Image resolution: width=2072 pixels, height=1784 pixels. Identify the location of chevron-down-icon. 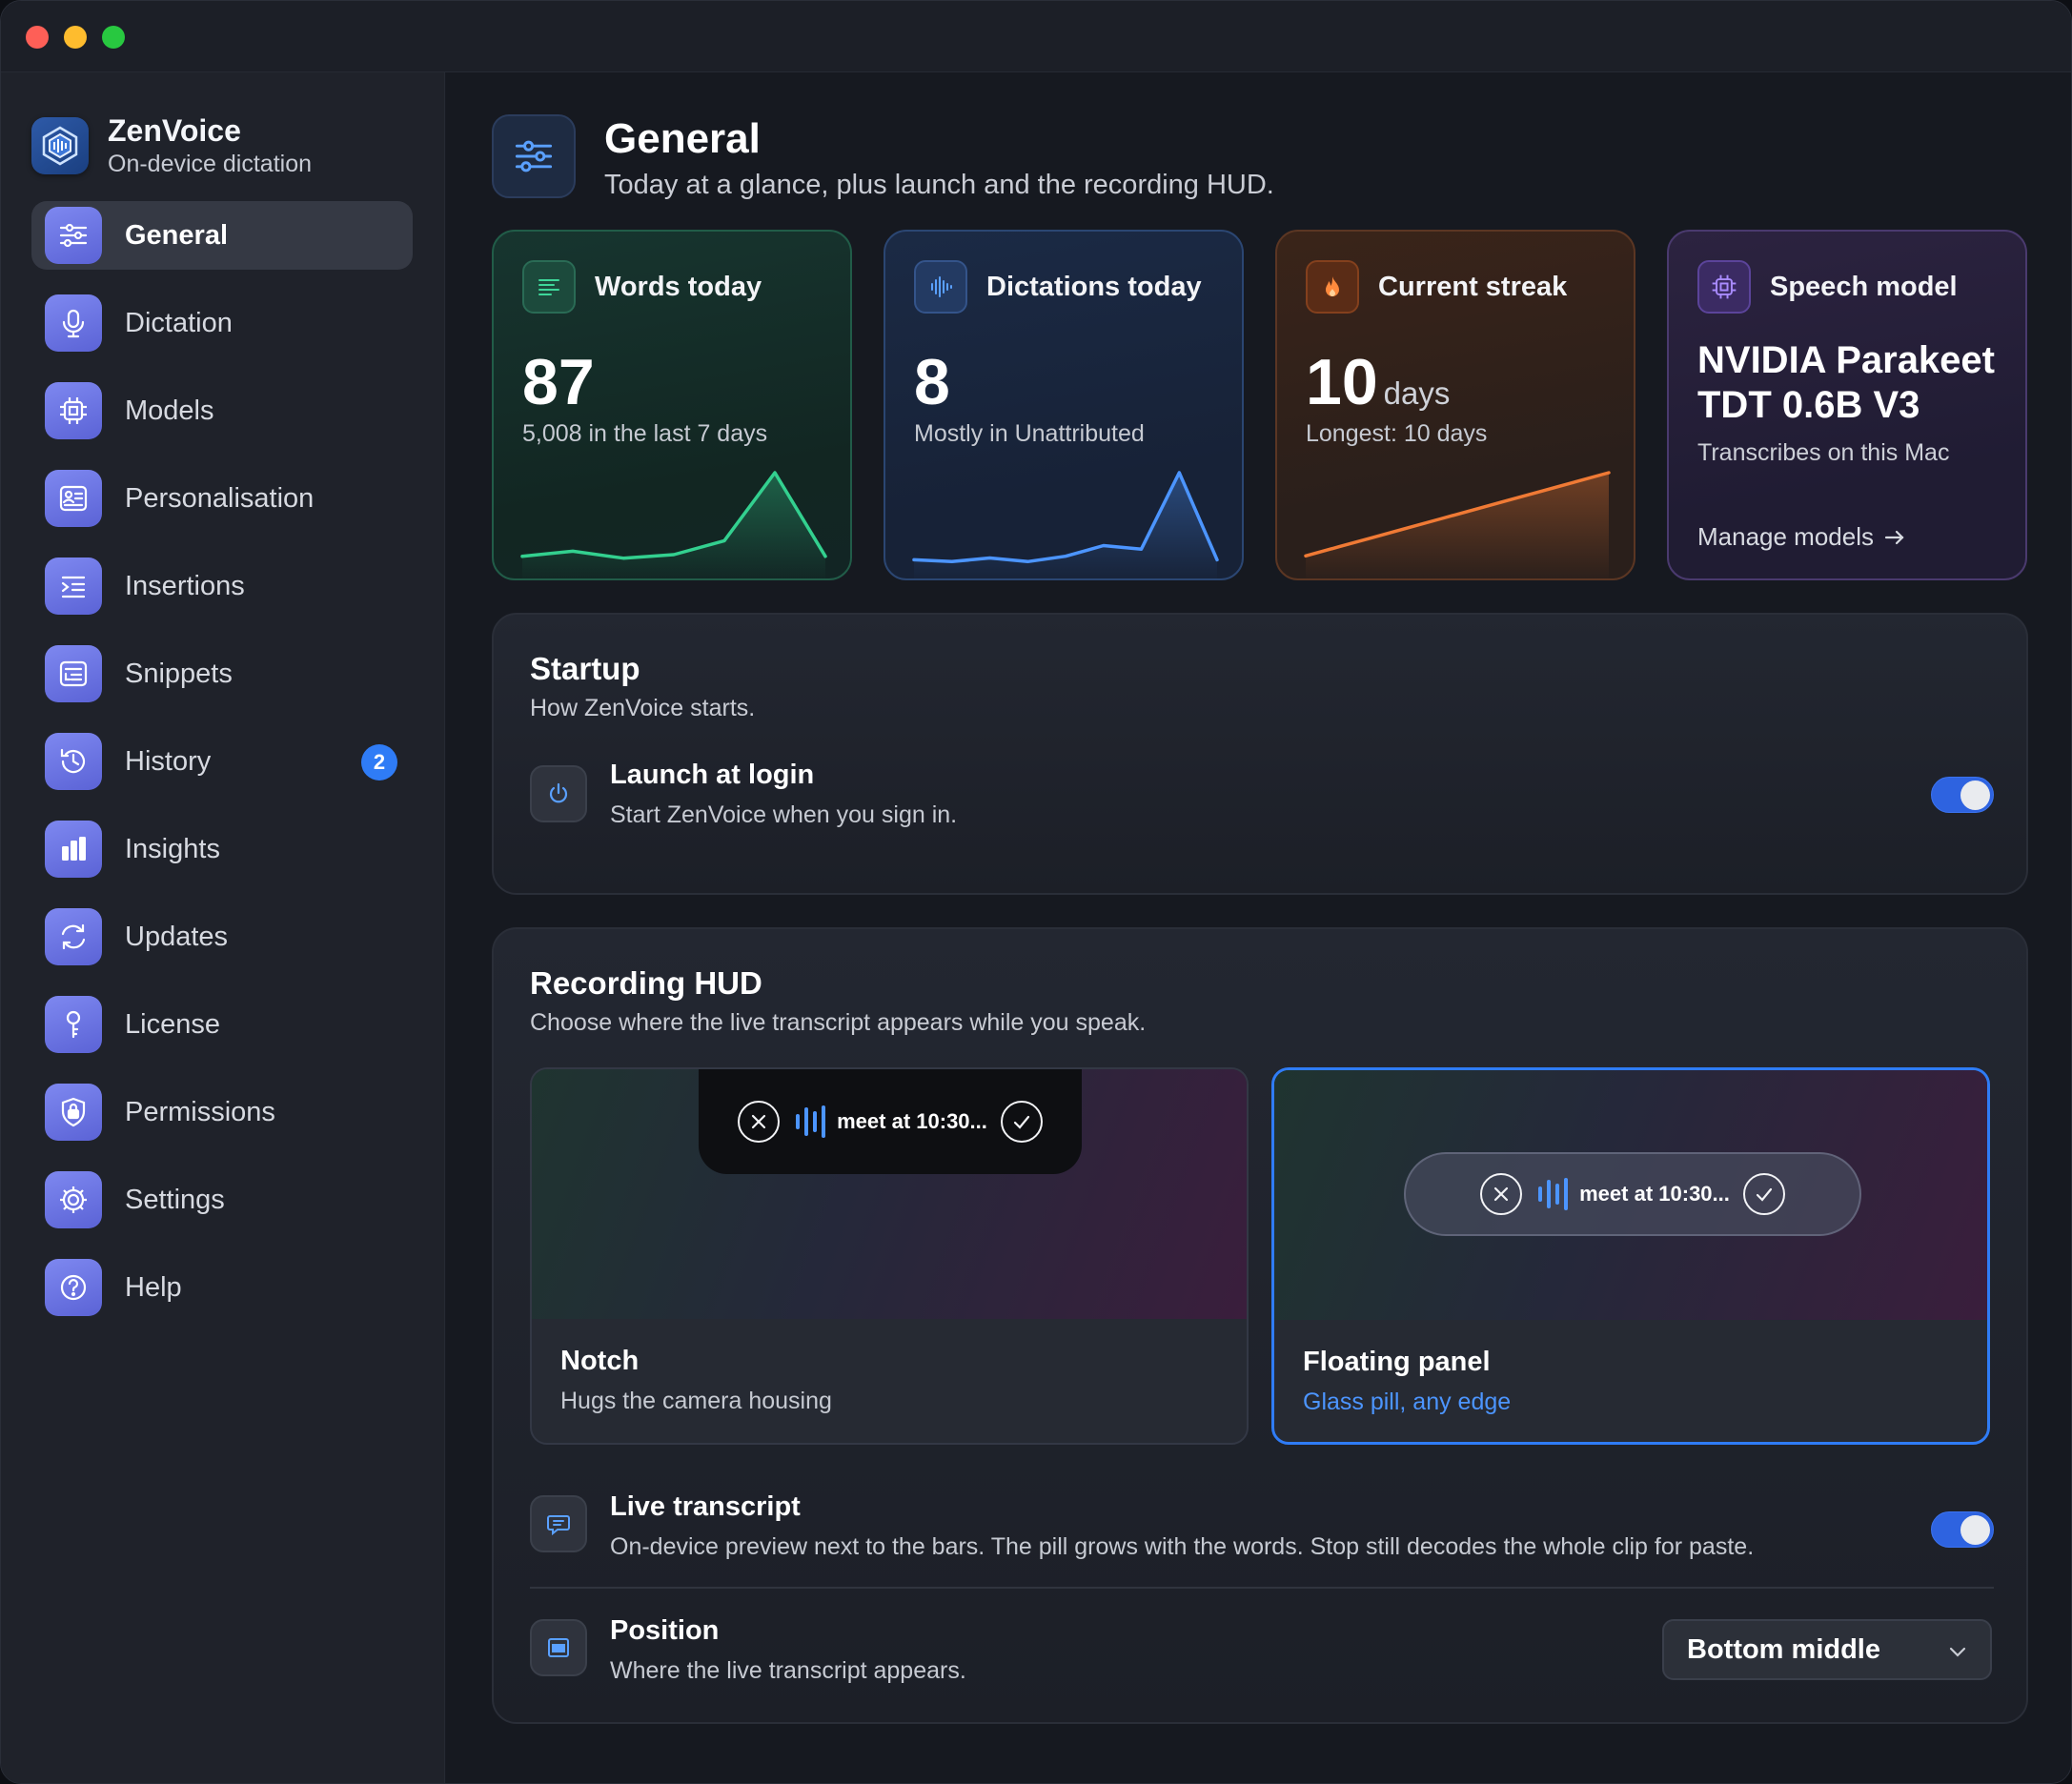
(1957, 1652).